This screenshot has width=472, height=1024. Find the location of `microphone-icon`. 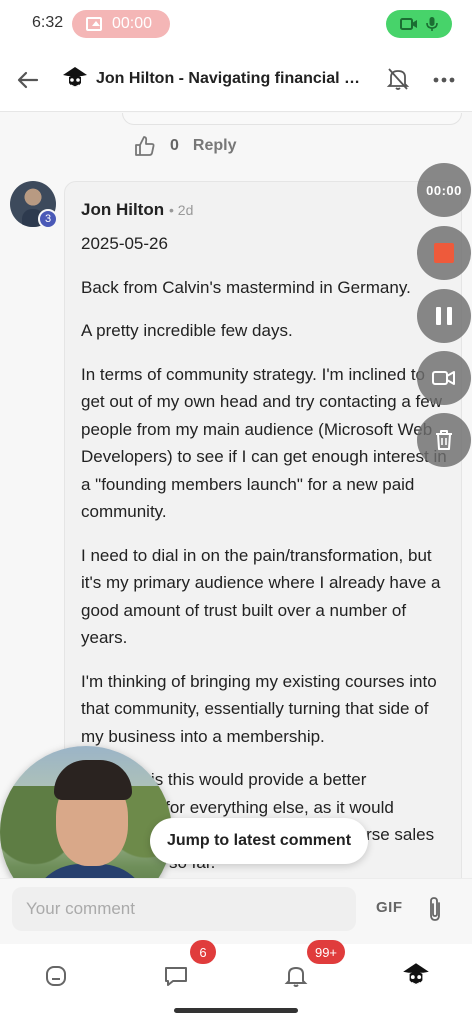

microphone-icon is located at coordinates (432, 24).